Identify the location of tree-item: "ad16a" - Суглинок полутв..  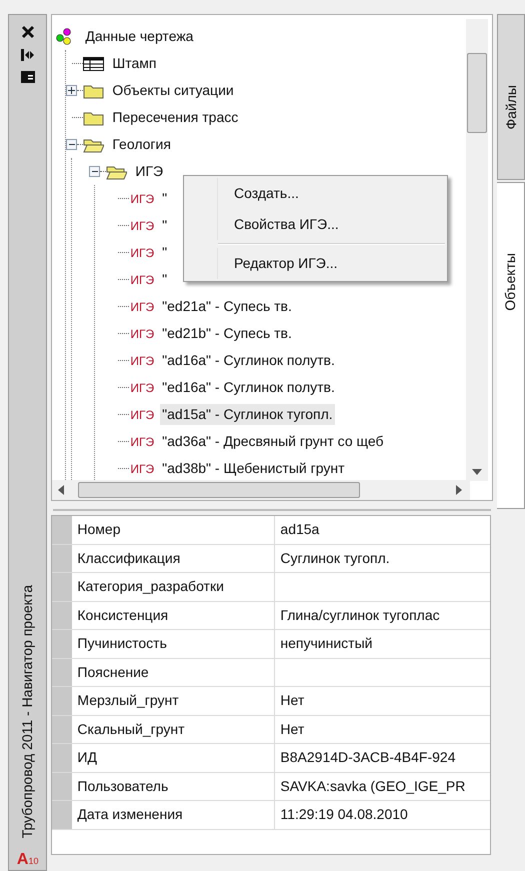
(248, 360).